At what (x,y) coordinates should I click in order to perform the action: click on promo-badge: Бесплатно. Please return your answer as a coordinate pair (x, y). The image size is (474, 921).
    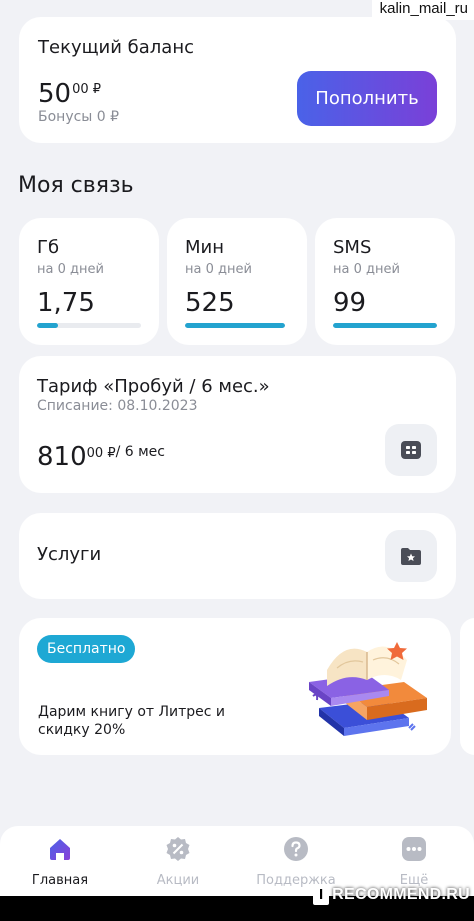
    Looking at the image, I should click on (86, 649).